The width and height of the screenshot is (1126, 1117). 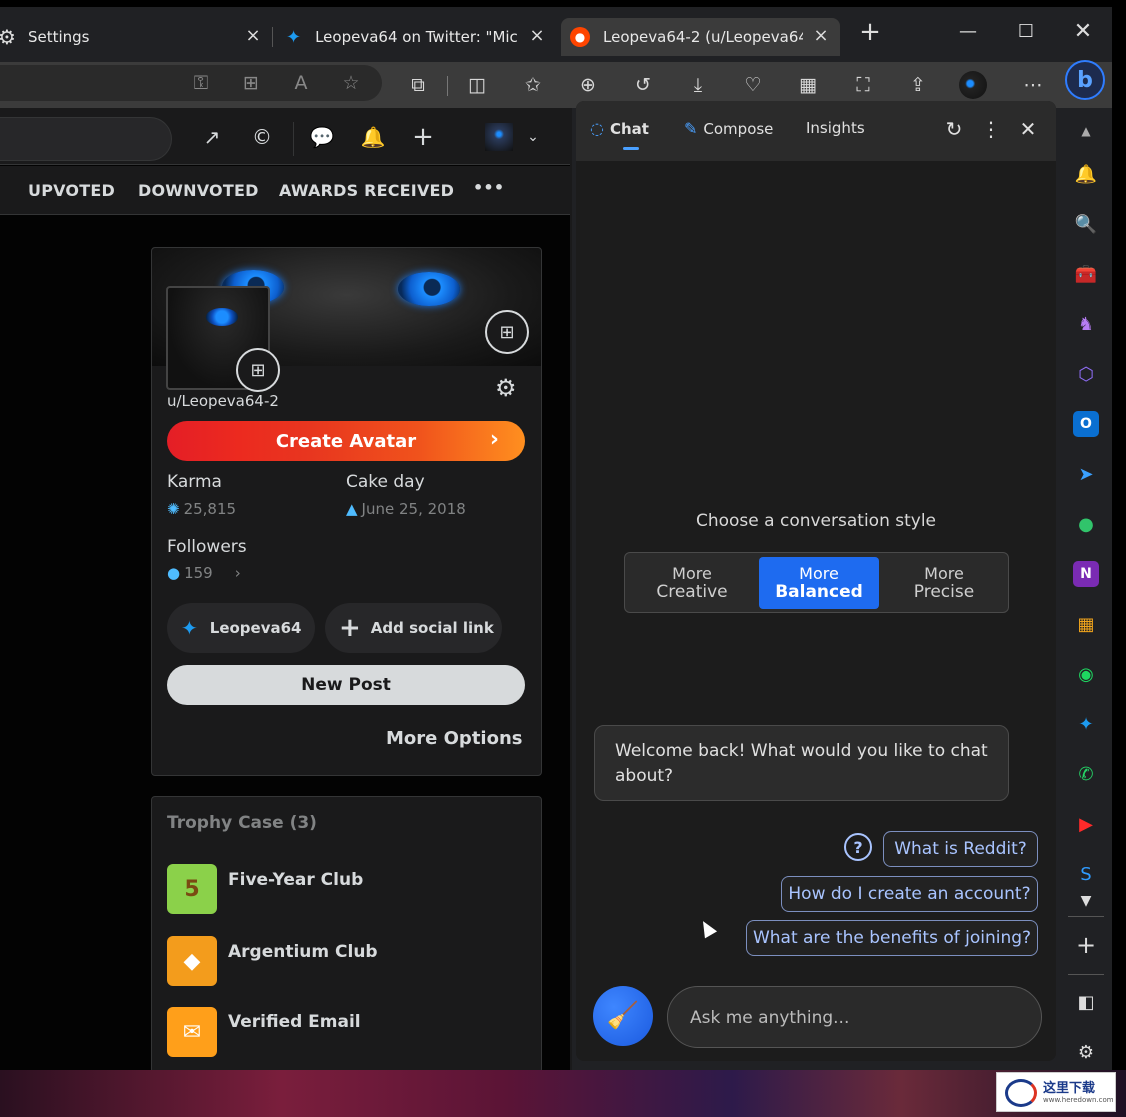 What do you see at coordinates (212, 137) in the screenshot?
I see `popular-icon: ↗` at bounding box center [212, 137].